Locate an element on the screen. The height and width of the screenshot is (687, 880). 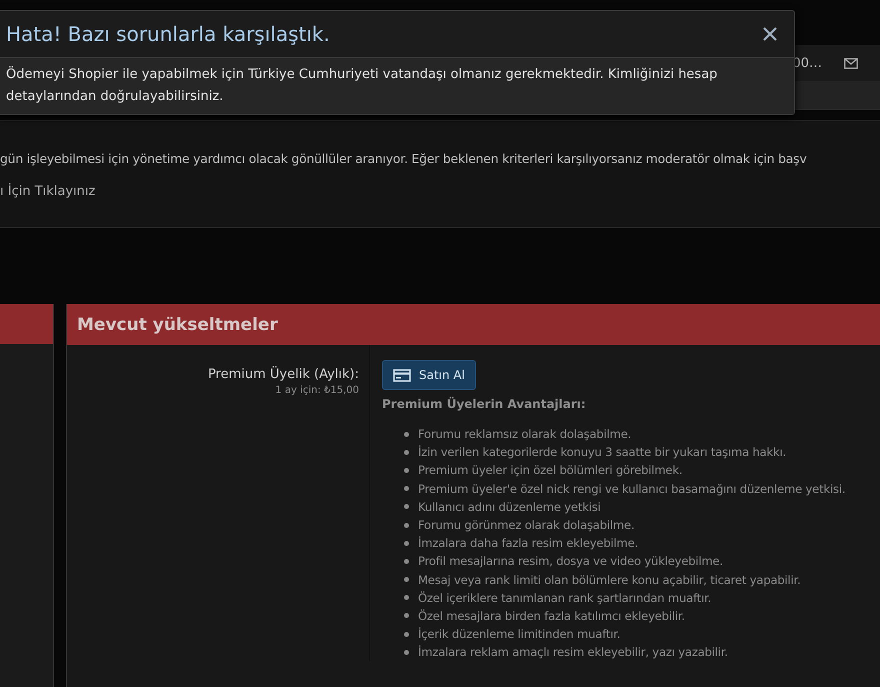
benefit-text: İzin verilen kategorilerde konuyu 3 saatte bir yukarı taşıma hakkı. is located at coordinates (602, 452).